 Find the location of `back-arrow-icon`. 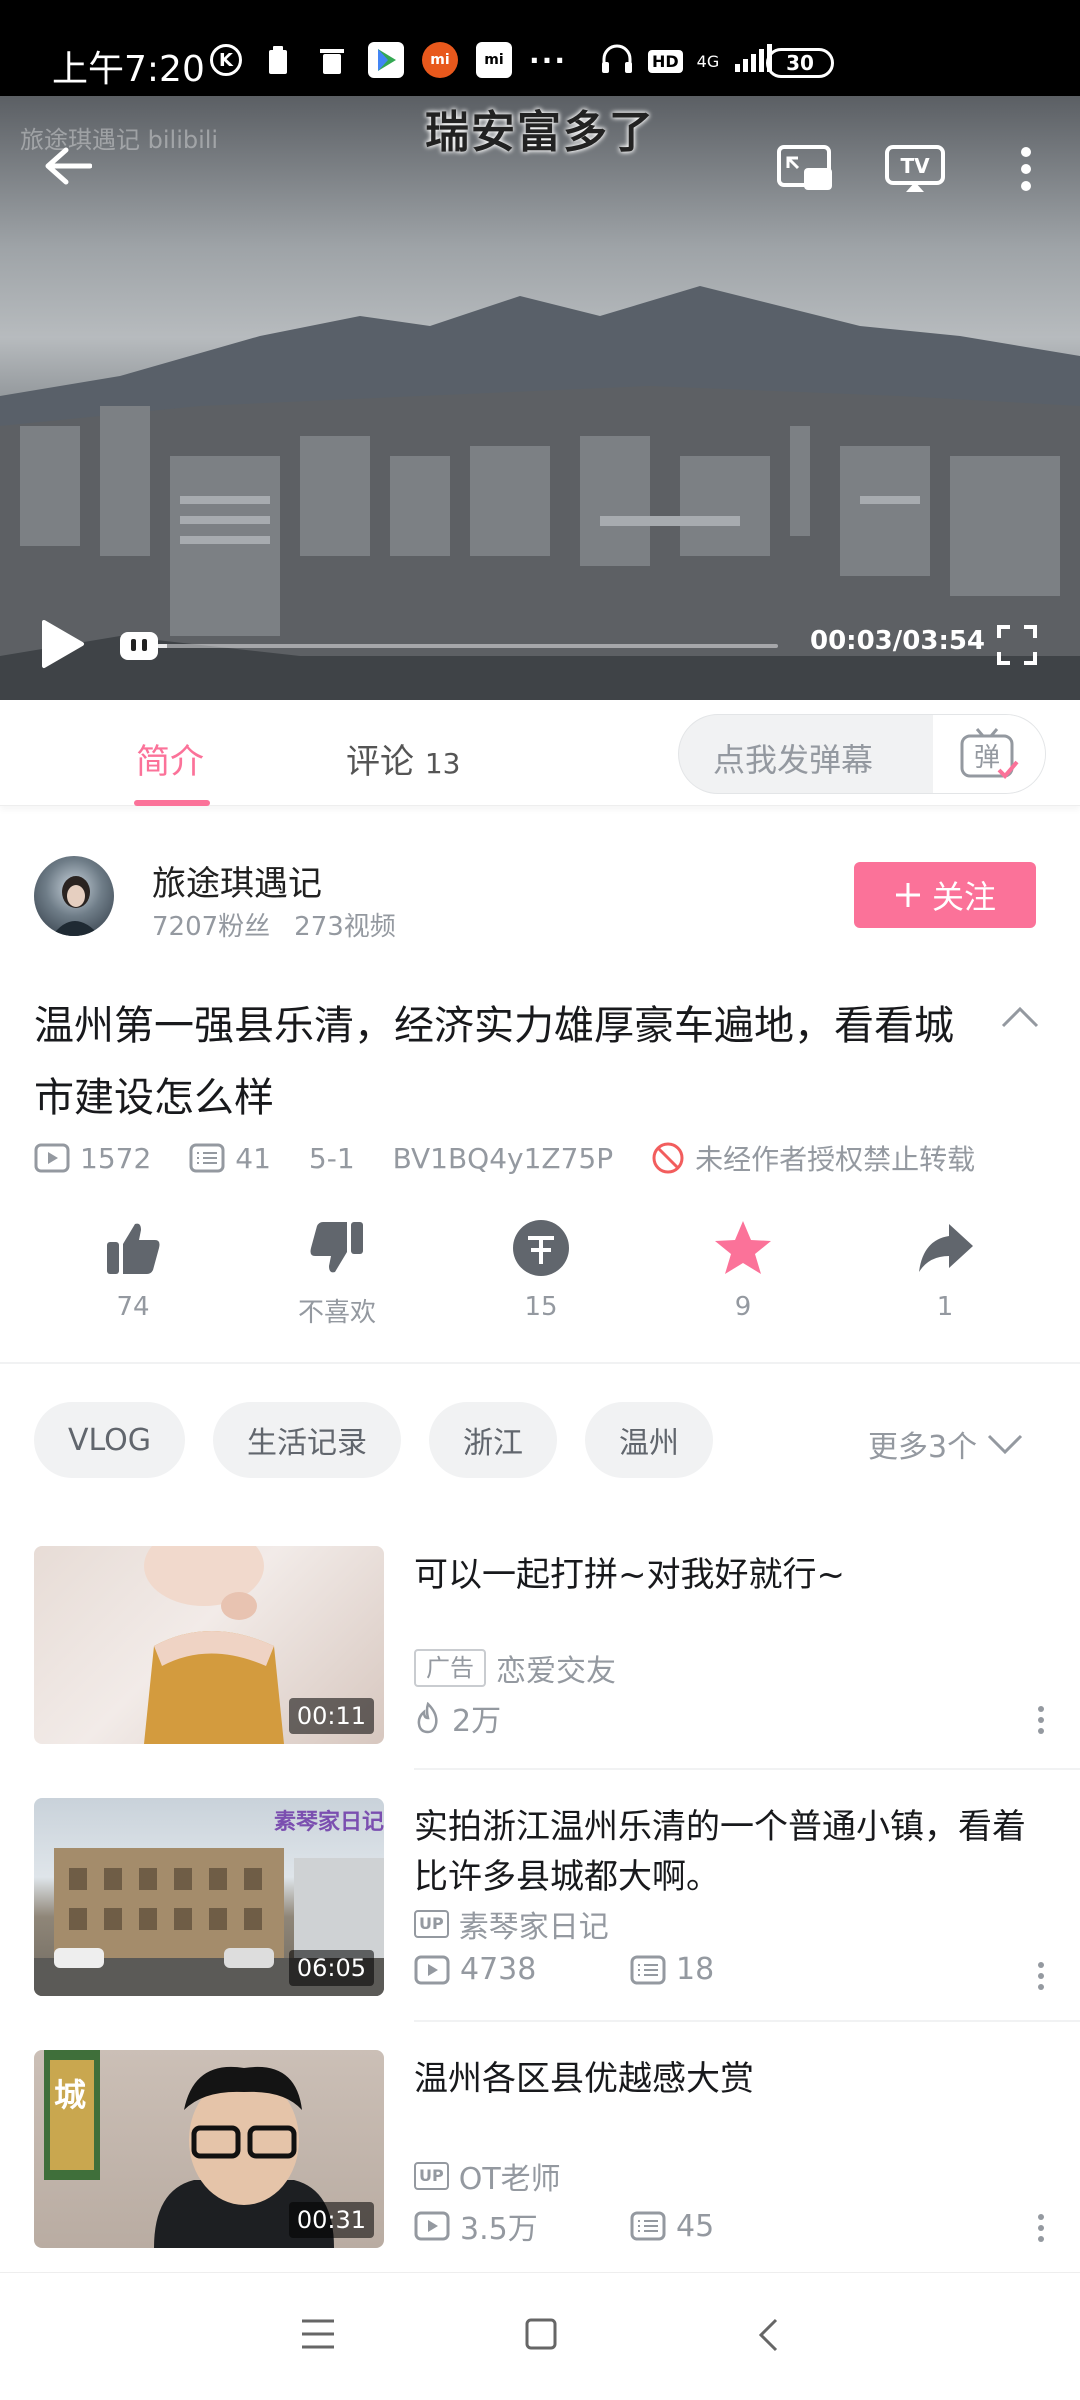

back-arrow-icon is located at coordinates (68, 166).